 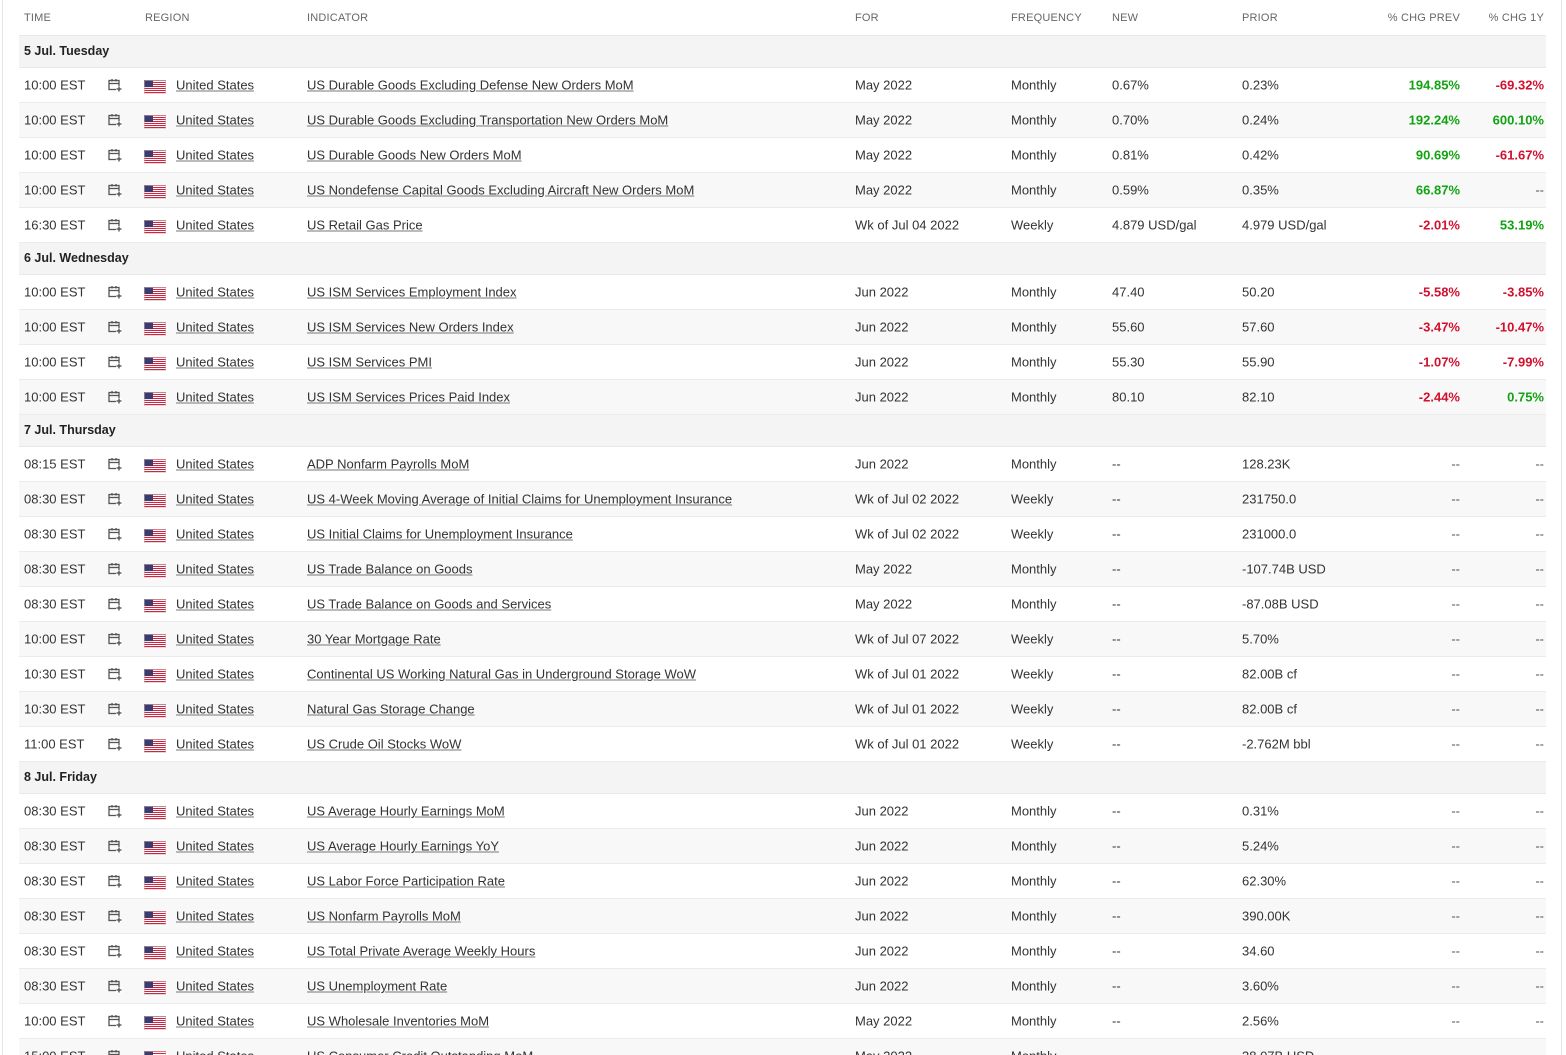 I want to click on chg-prev-value: --, so click(x=1455, y=534).